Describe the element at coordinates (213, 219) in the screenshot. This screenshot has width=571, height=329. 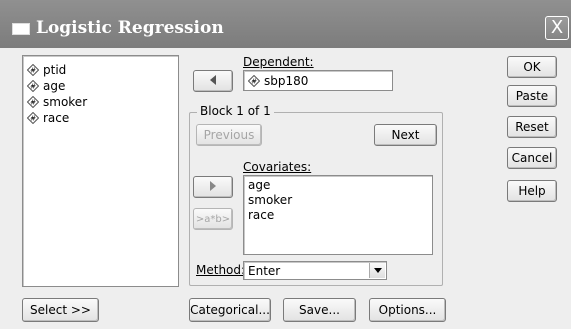
I see `interaction-button: >a*b>` at that location.